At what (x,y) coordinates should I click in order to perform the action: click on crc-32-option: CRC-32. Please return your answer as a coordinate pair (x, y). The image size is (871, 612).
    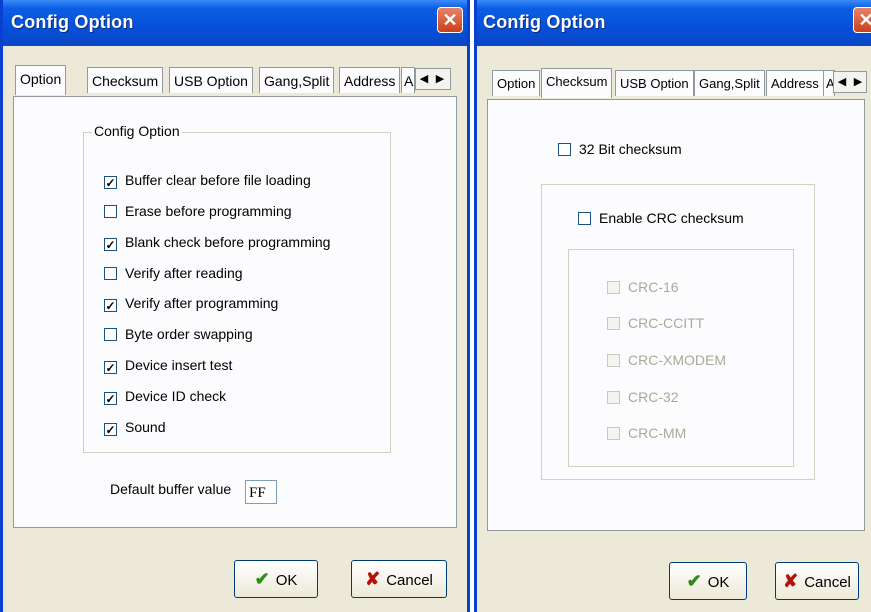
    Looking at the image, I should click on (643, 397).